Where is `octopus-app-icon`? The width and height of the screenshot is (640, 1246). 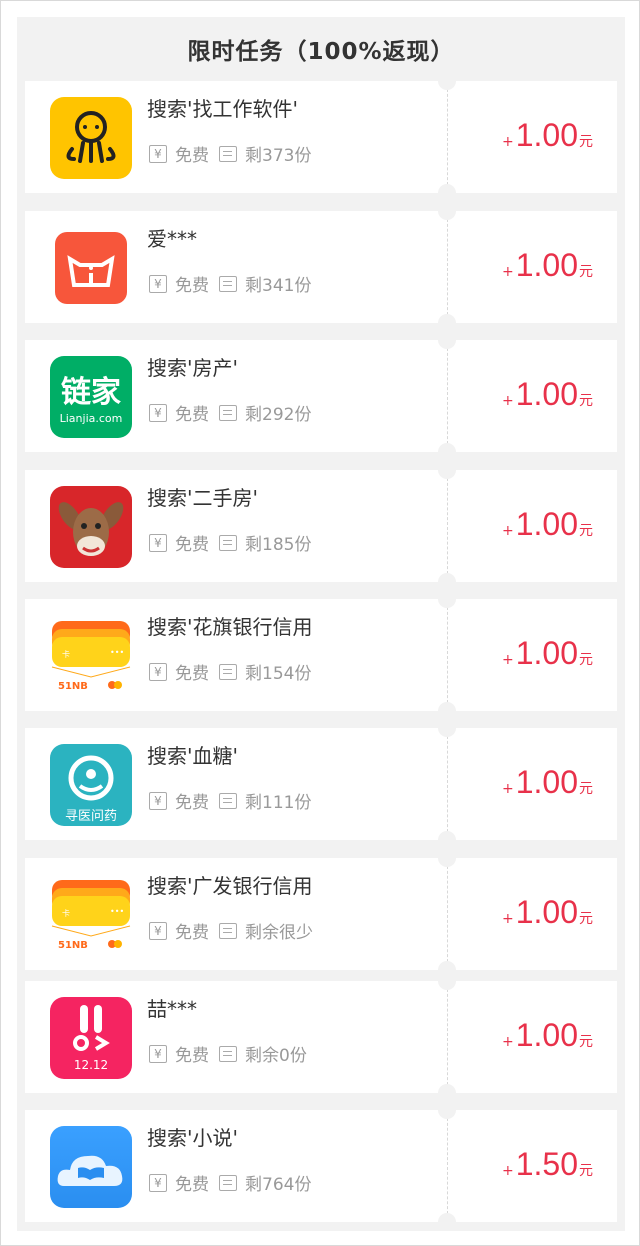
octopus-app-icon is located at coordinates (91, 138).